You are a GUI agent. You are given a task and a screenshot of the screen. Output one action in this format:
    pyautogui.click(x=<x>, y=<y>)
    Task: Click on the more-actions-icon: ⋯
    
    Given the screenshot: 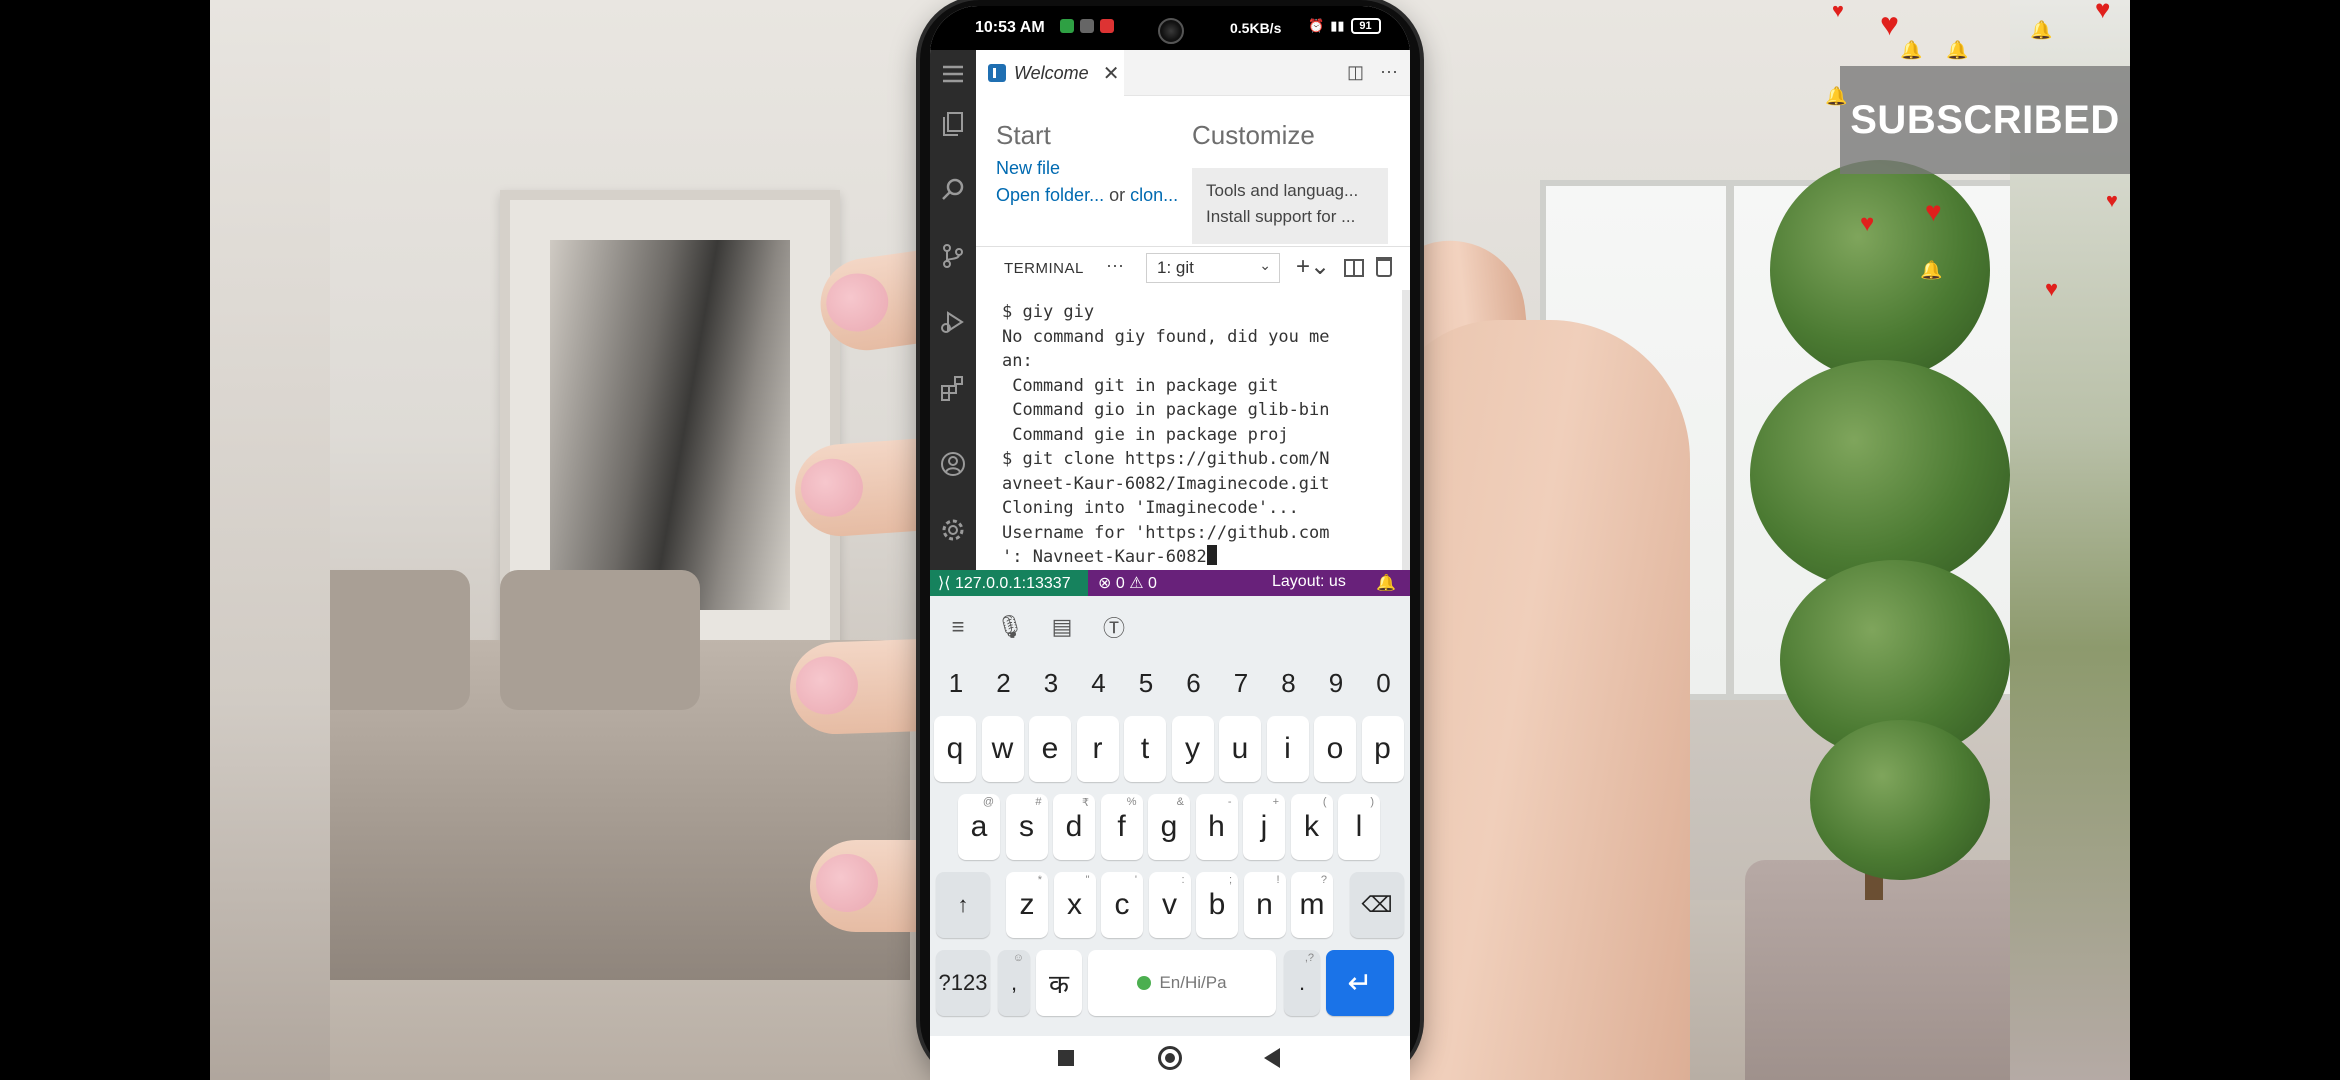 What is the action you would take?
    pyautogui.click(x=1389, y=72)
    